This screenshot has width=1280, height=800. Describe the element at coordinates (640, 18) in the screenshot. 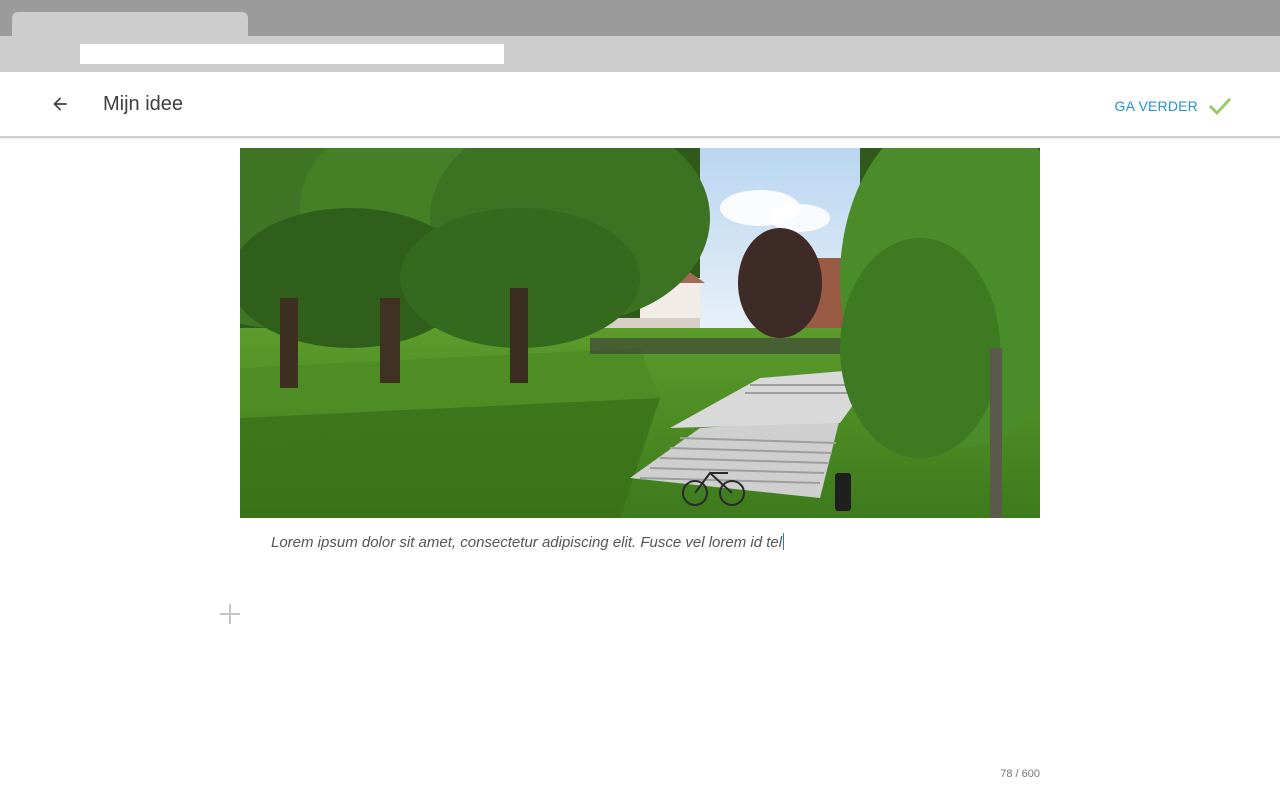

I see `browser-tab-bar` at that location.